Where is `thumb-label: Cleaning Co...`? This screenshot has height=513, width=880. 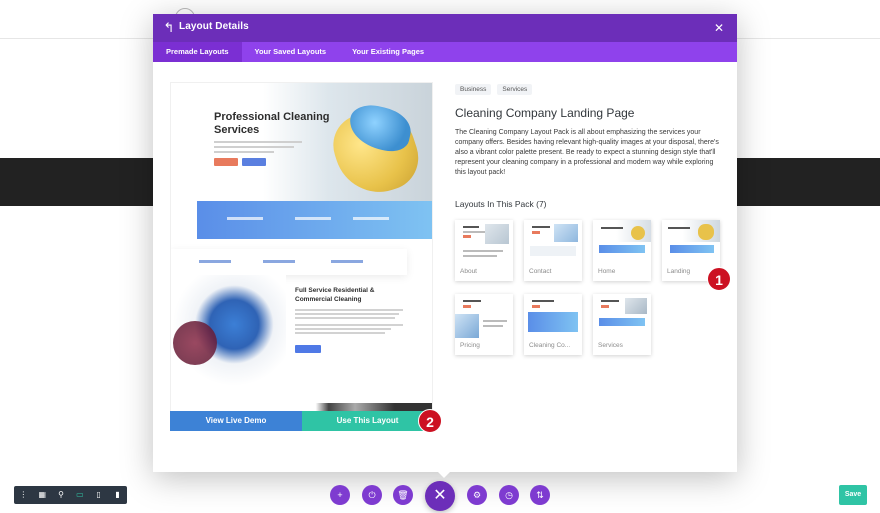
thumb-label: Cleaning Co... is located at coordinates (550, 345).